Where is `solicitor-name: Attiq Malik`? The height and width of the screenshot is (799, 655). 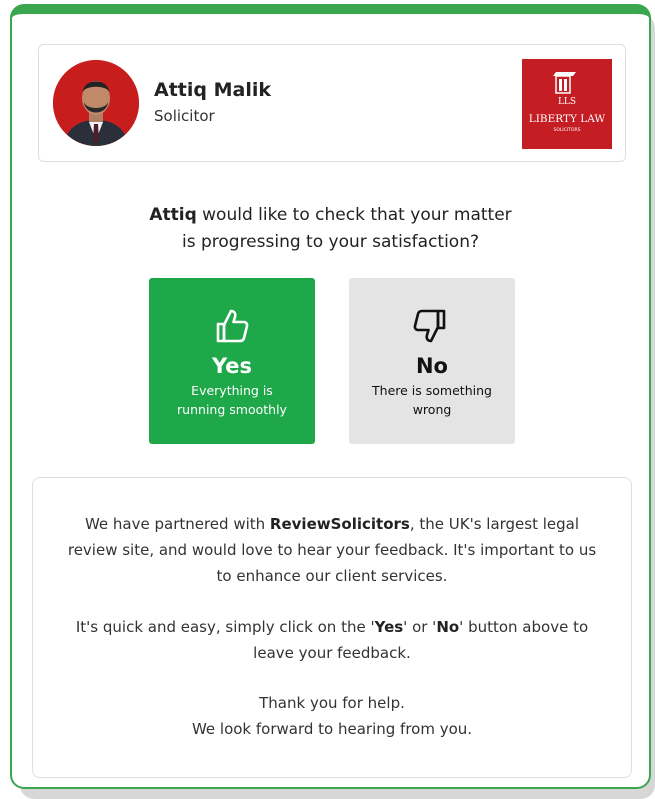
solicitor-name: Attiq Malik is located at coordinates (212, 90).